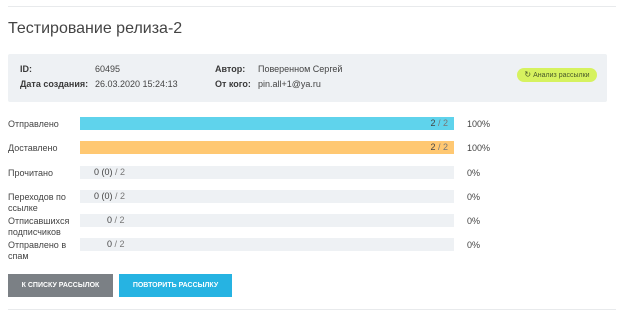 The height and width of the screenshot is (318, 624). Describe the element at coordinates (33, 124) in the screenshot. I see `stat-label-sent: Отправлено` at that location.